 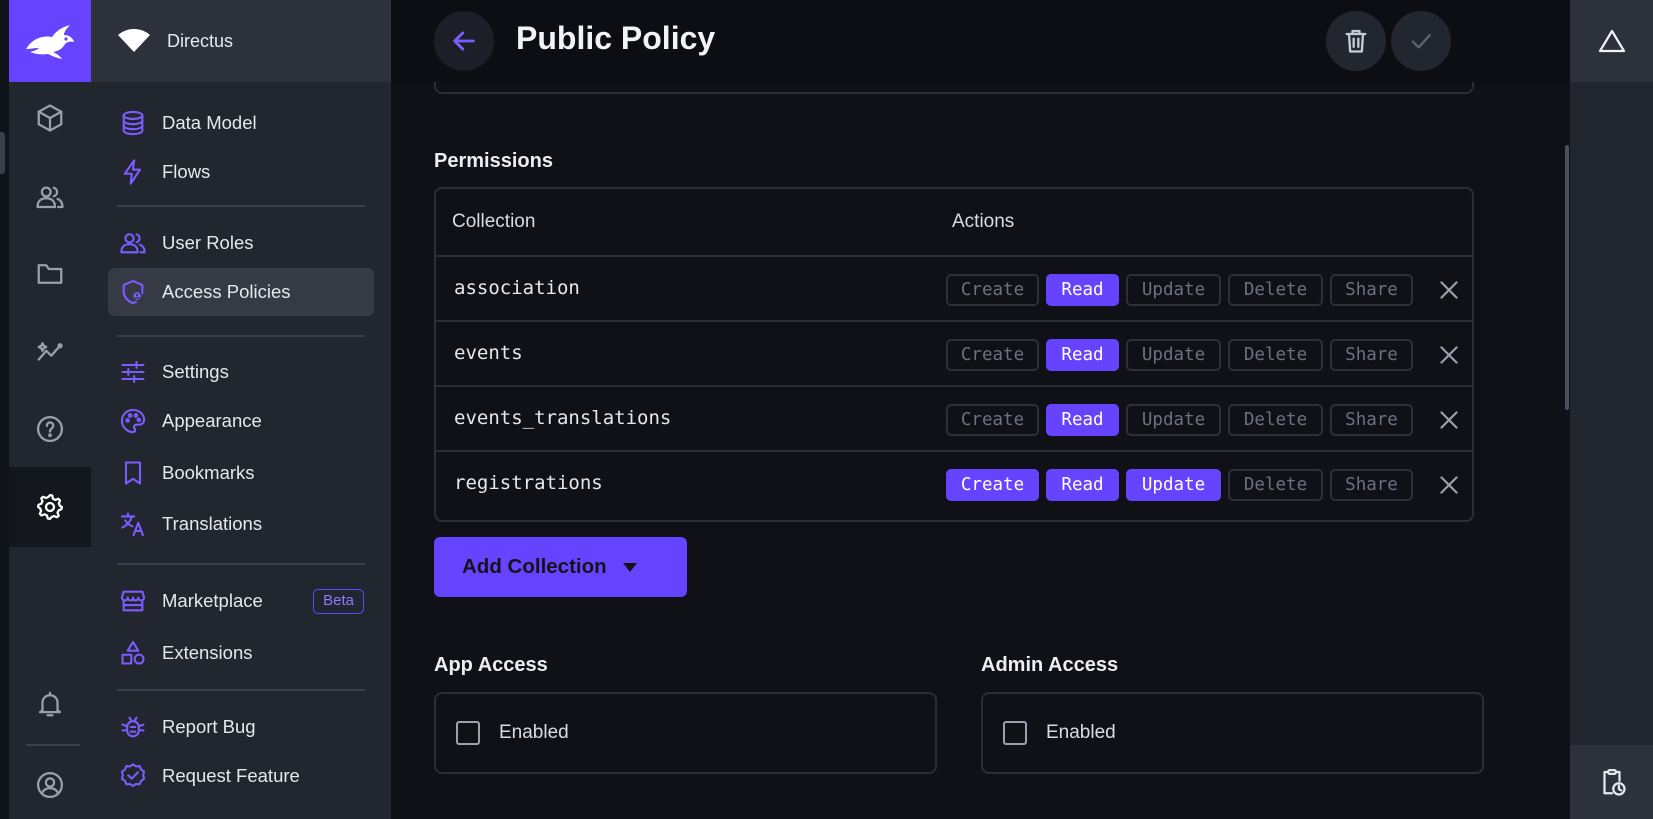 What do you see at coordinates (186, 171) in the screenshot?
I see `nav-item-label: Flows` at bounding box center [186, 171].